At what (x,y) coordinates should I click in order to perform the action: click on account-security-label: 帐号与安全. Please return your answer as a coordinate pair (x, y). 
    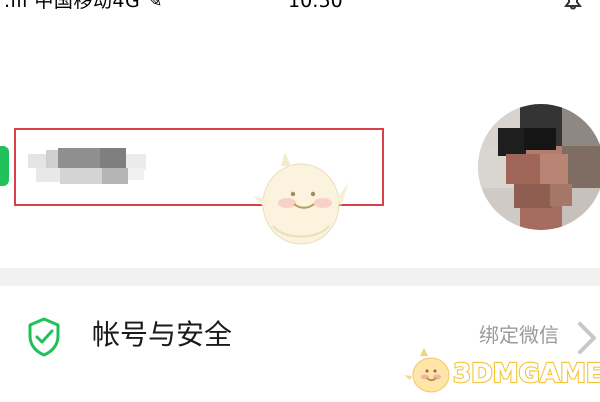
    Looking at the image, I should click on (162, 334).